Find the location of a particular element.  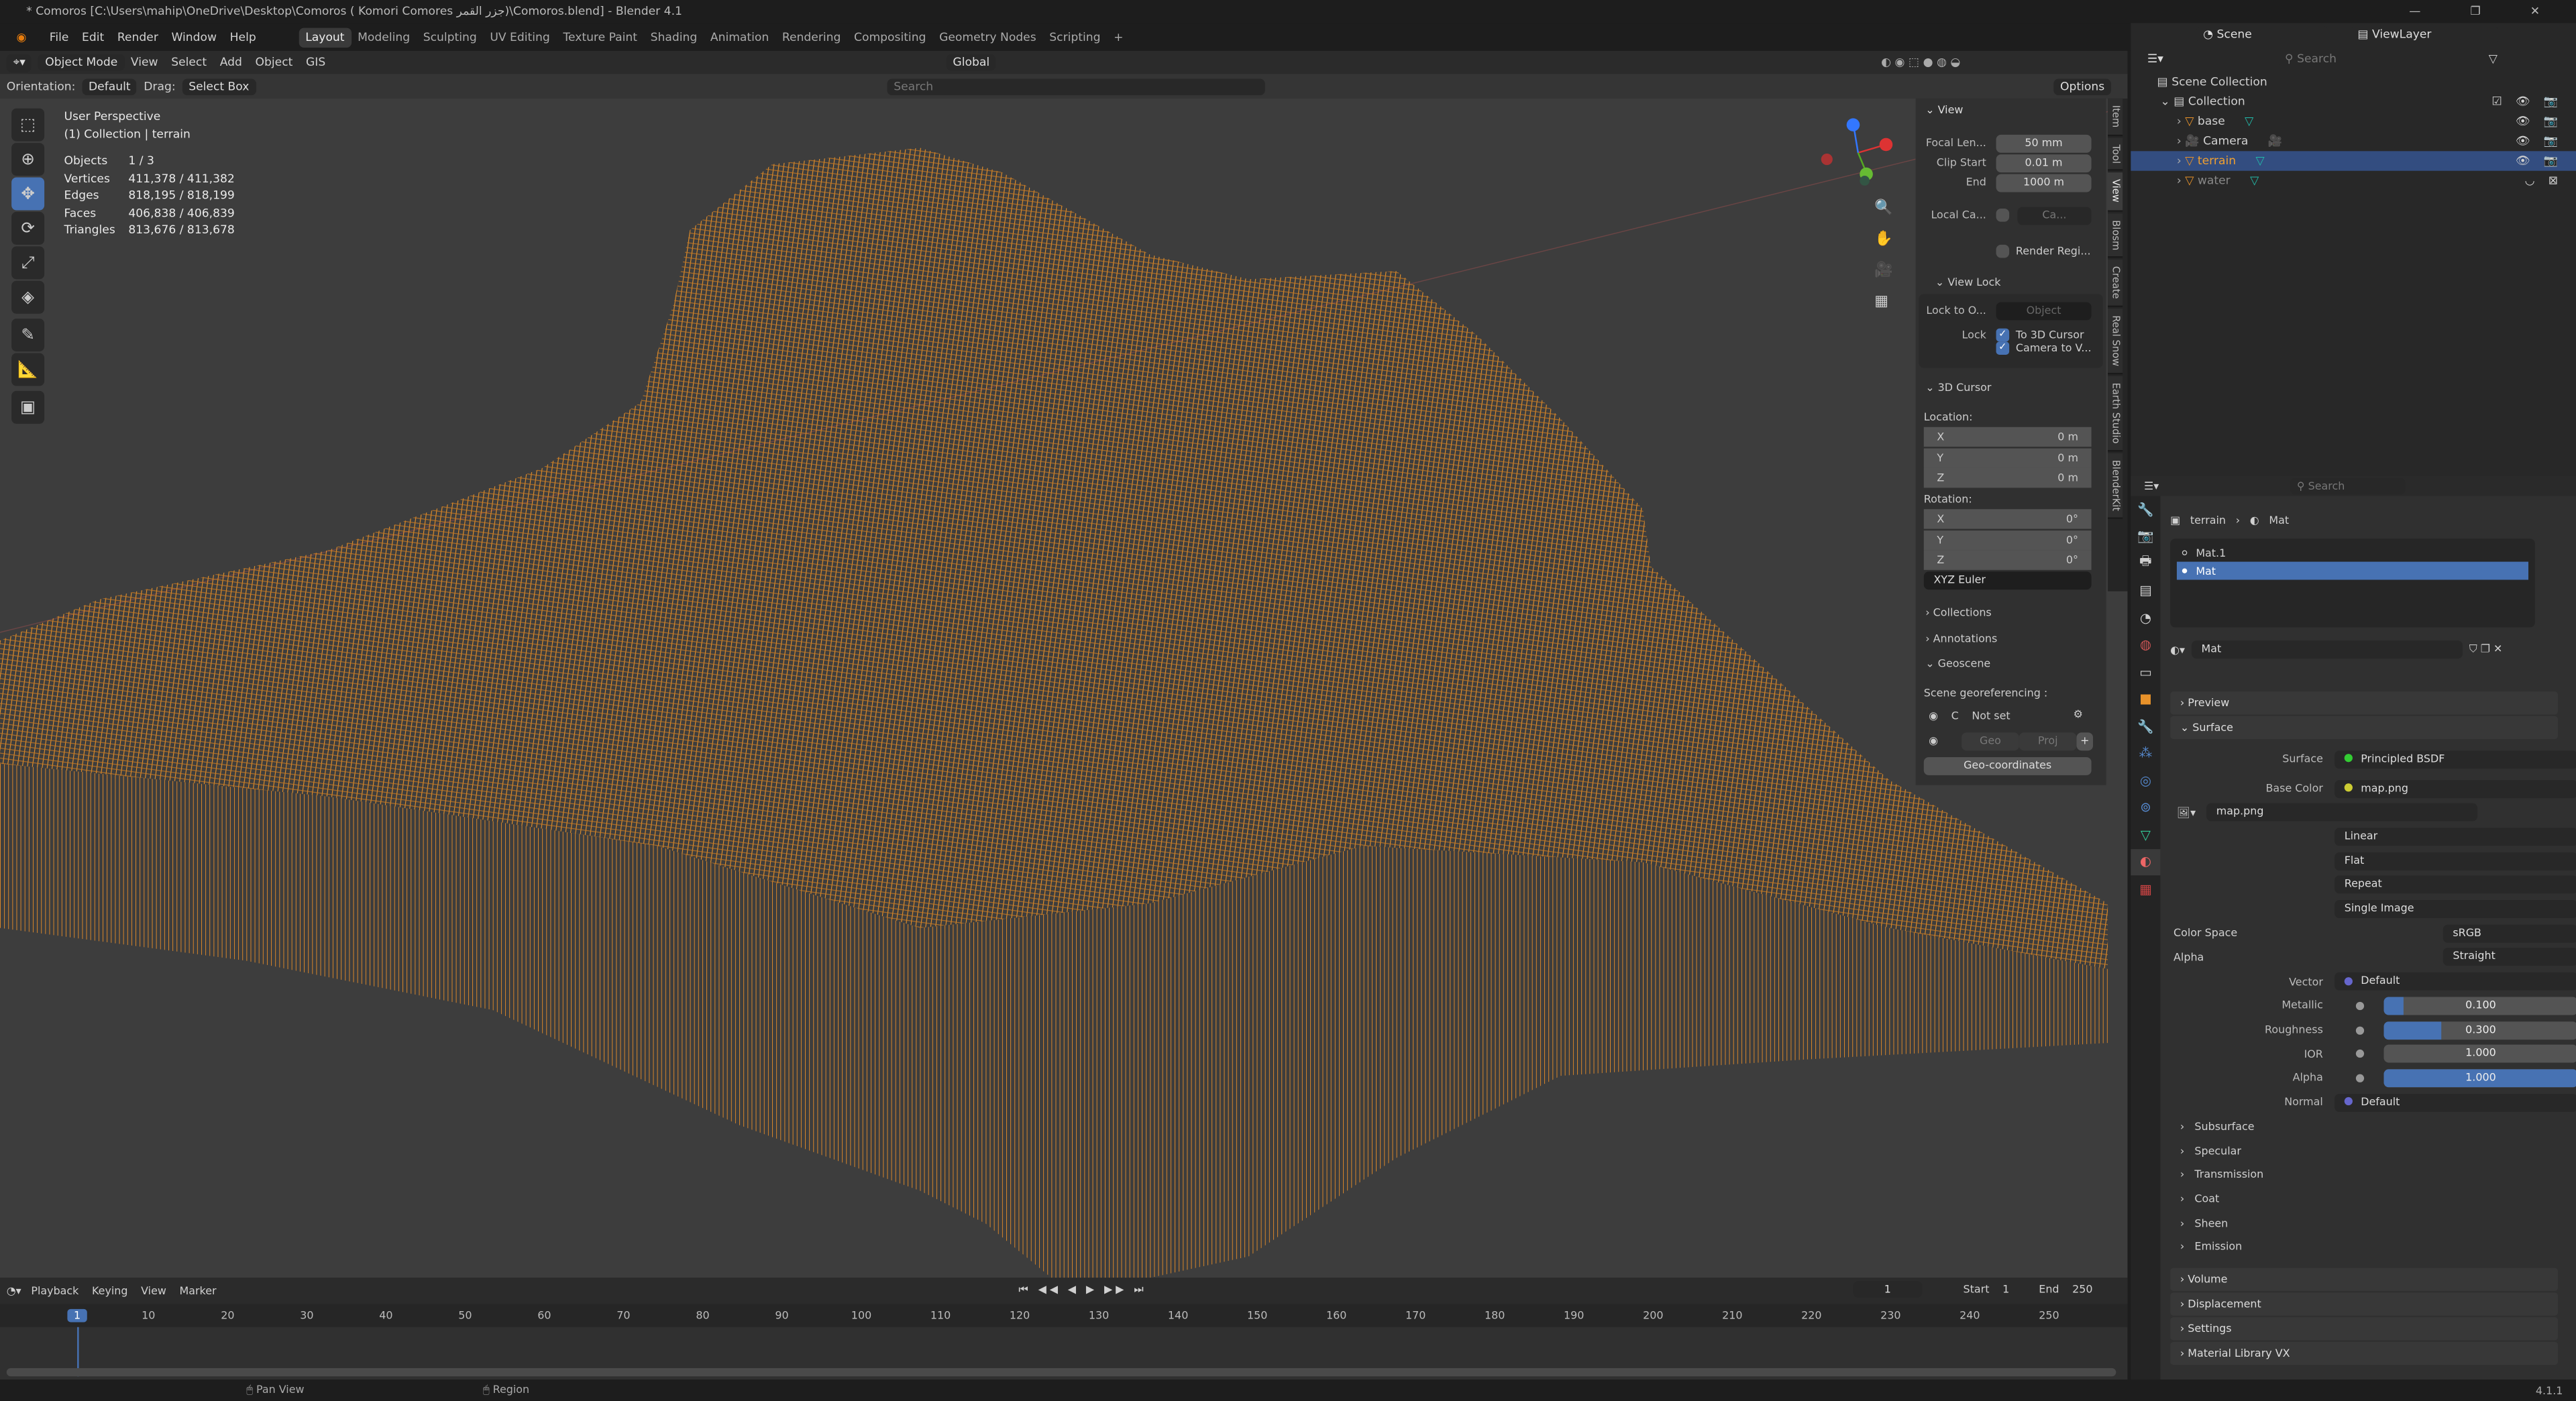

proj-button: Proj is located at coordinates (2048, 741).